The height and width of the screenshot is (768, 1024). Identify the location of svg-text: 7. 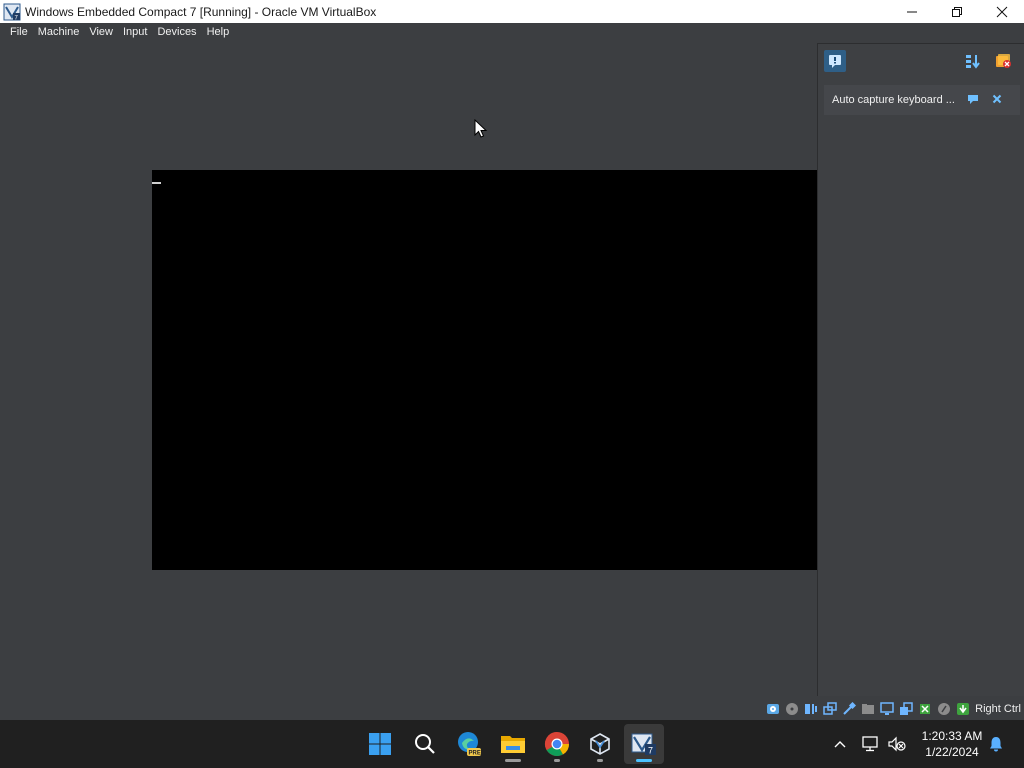
(650, 751).